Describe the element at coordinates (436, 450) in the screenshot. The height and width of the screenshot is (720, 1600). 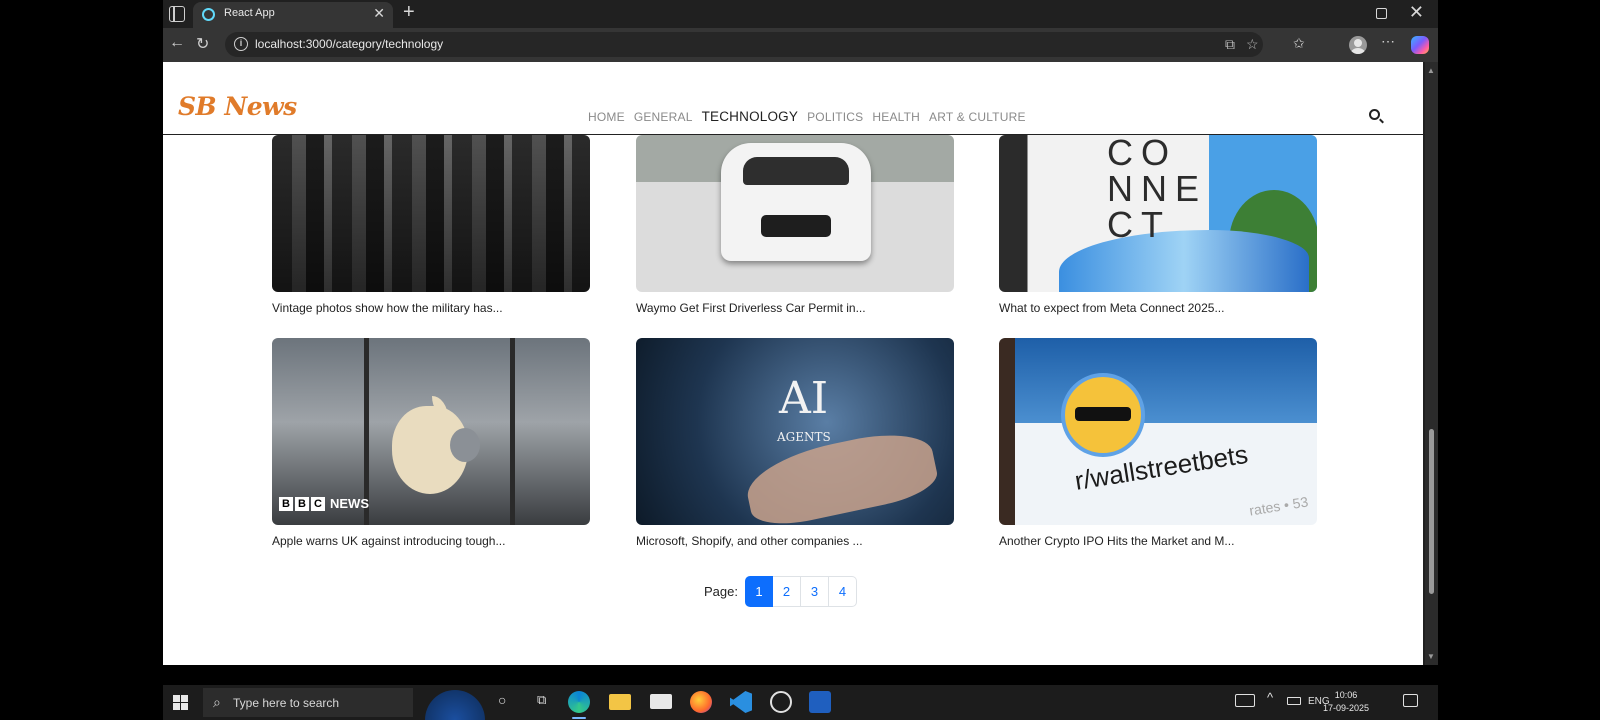
I see `apple-logo-graphic` at that location.